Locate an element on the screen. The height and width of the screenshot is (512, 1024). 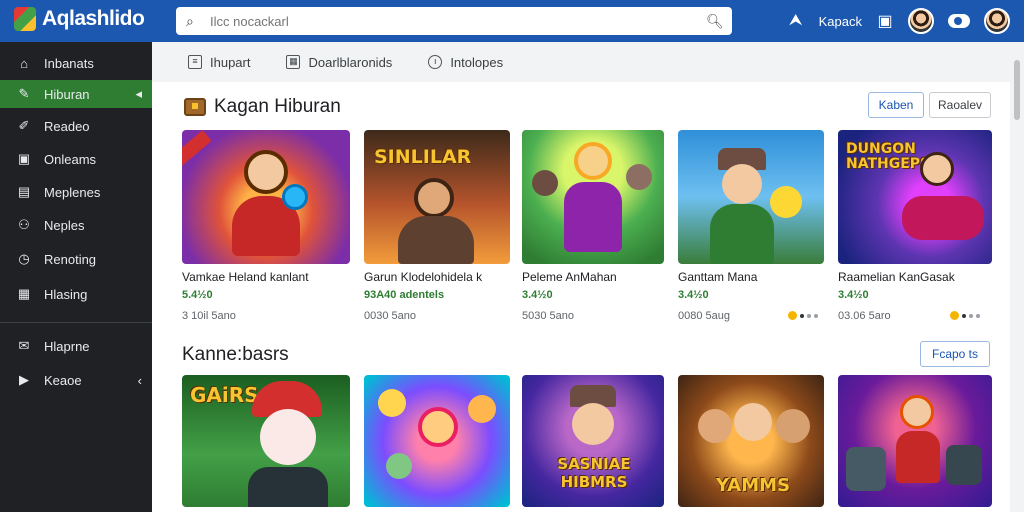
top-bar: Aqlashlido ⌕ 🔍︎ ⮝ Kapack ▣ is located at coordinates (512, 21).